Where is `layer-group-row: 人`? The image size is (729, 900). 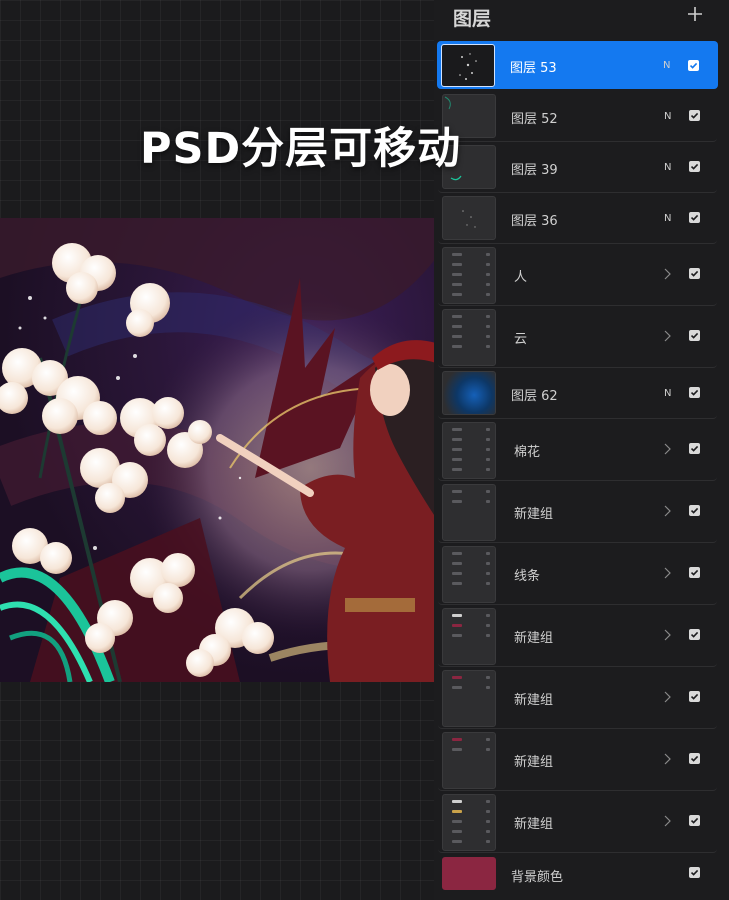 layer-group-row: 人 is located at coordinates (577, 275).